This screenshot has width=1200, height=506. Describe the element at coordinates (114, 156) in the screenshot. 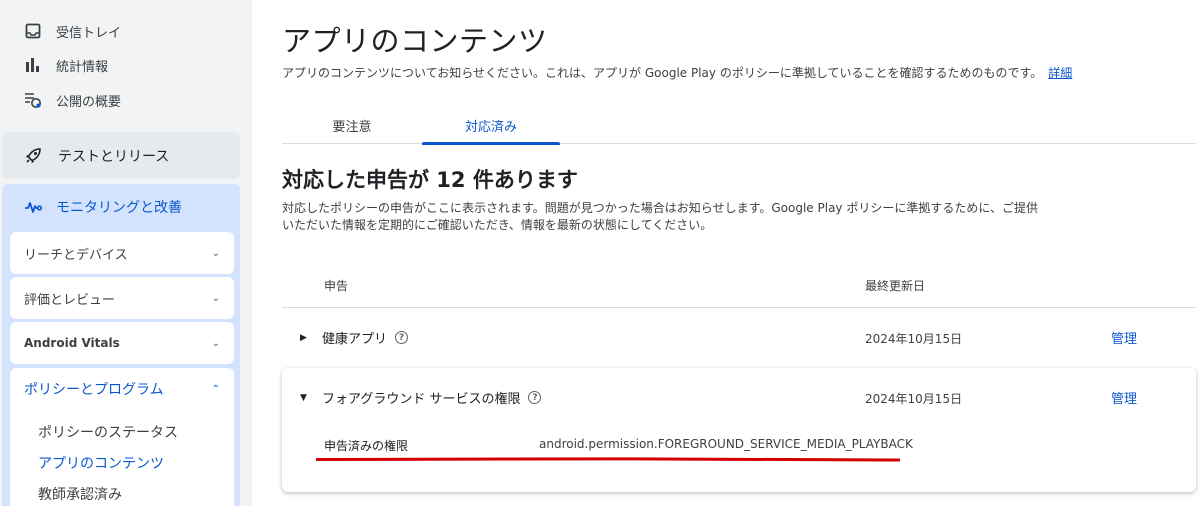

I see `sidebar-section-label: テストとリリース` at that location.